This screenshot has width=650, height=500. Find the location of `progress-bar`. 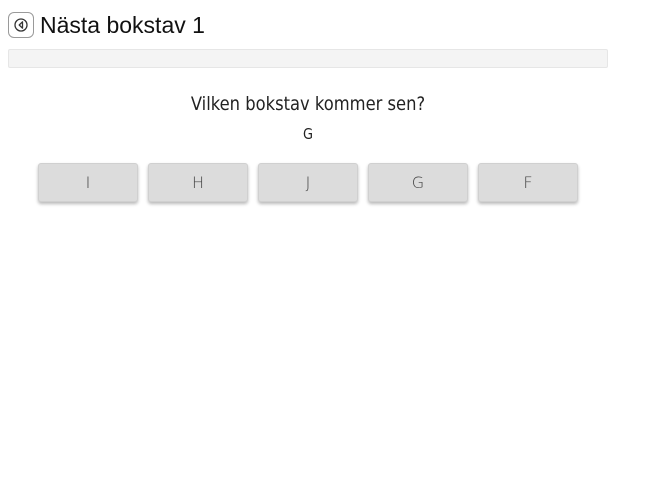

progress-bar is located at coordinates (308, 58).